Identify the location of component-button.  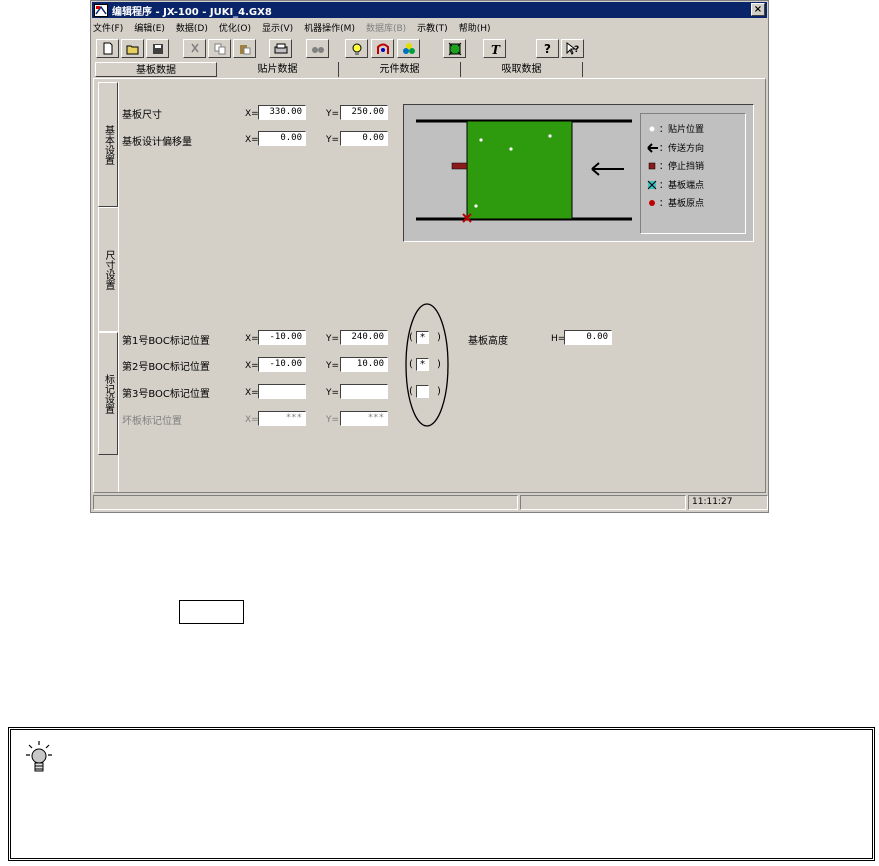
(382, 48).